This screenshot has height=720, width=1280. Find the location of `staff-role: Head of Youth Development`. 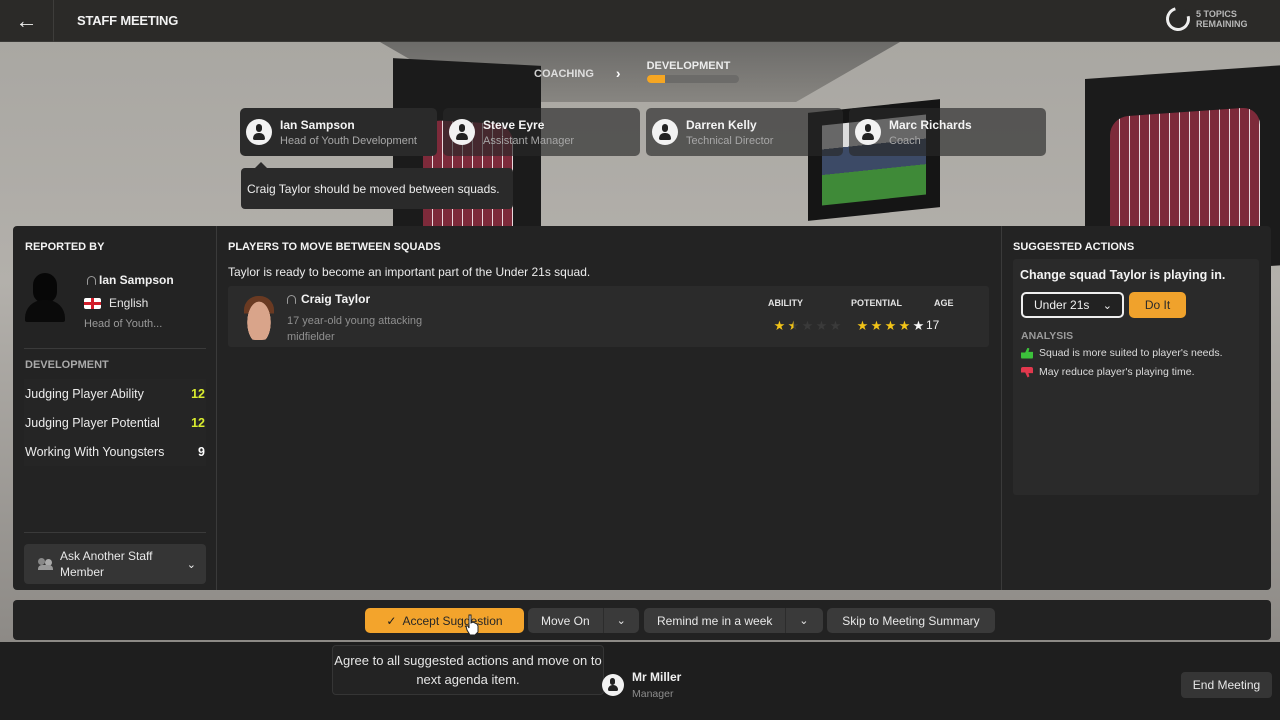

staff-role: Head of Youth Development is located at coordinates (348, 140).